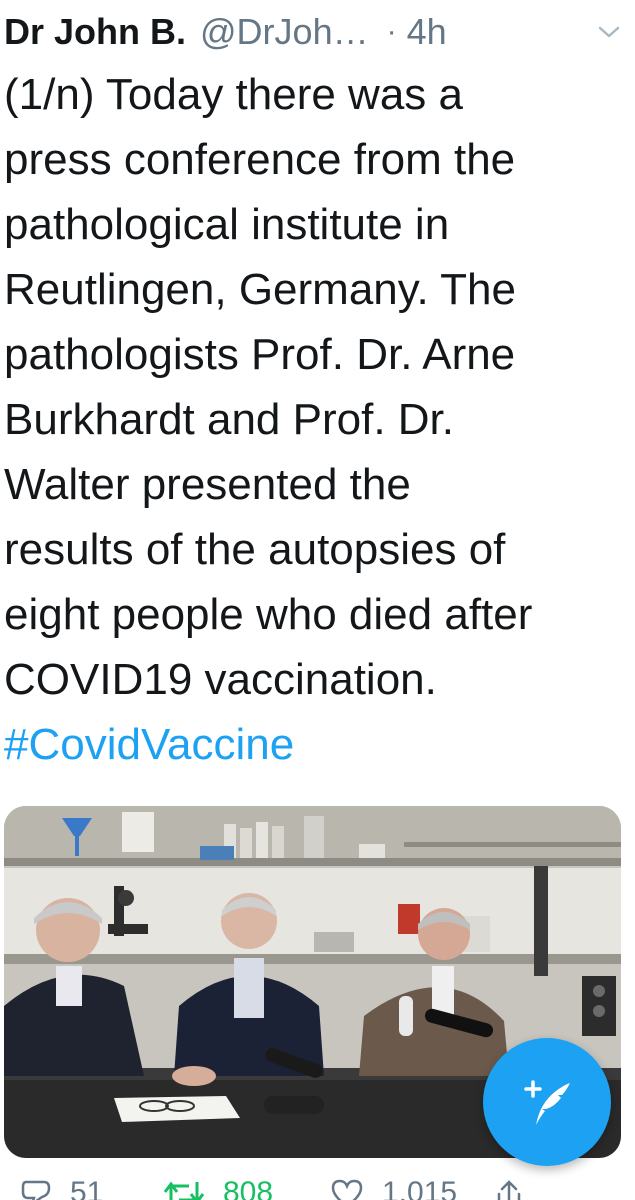 The image size is (635, 1200). What do you see at coordinates (347, 1189) in the screenshot?
I see `heart-icon` at bounding box center [347, 1189].